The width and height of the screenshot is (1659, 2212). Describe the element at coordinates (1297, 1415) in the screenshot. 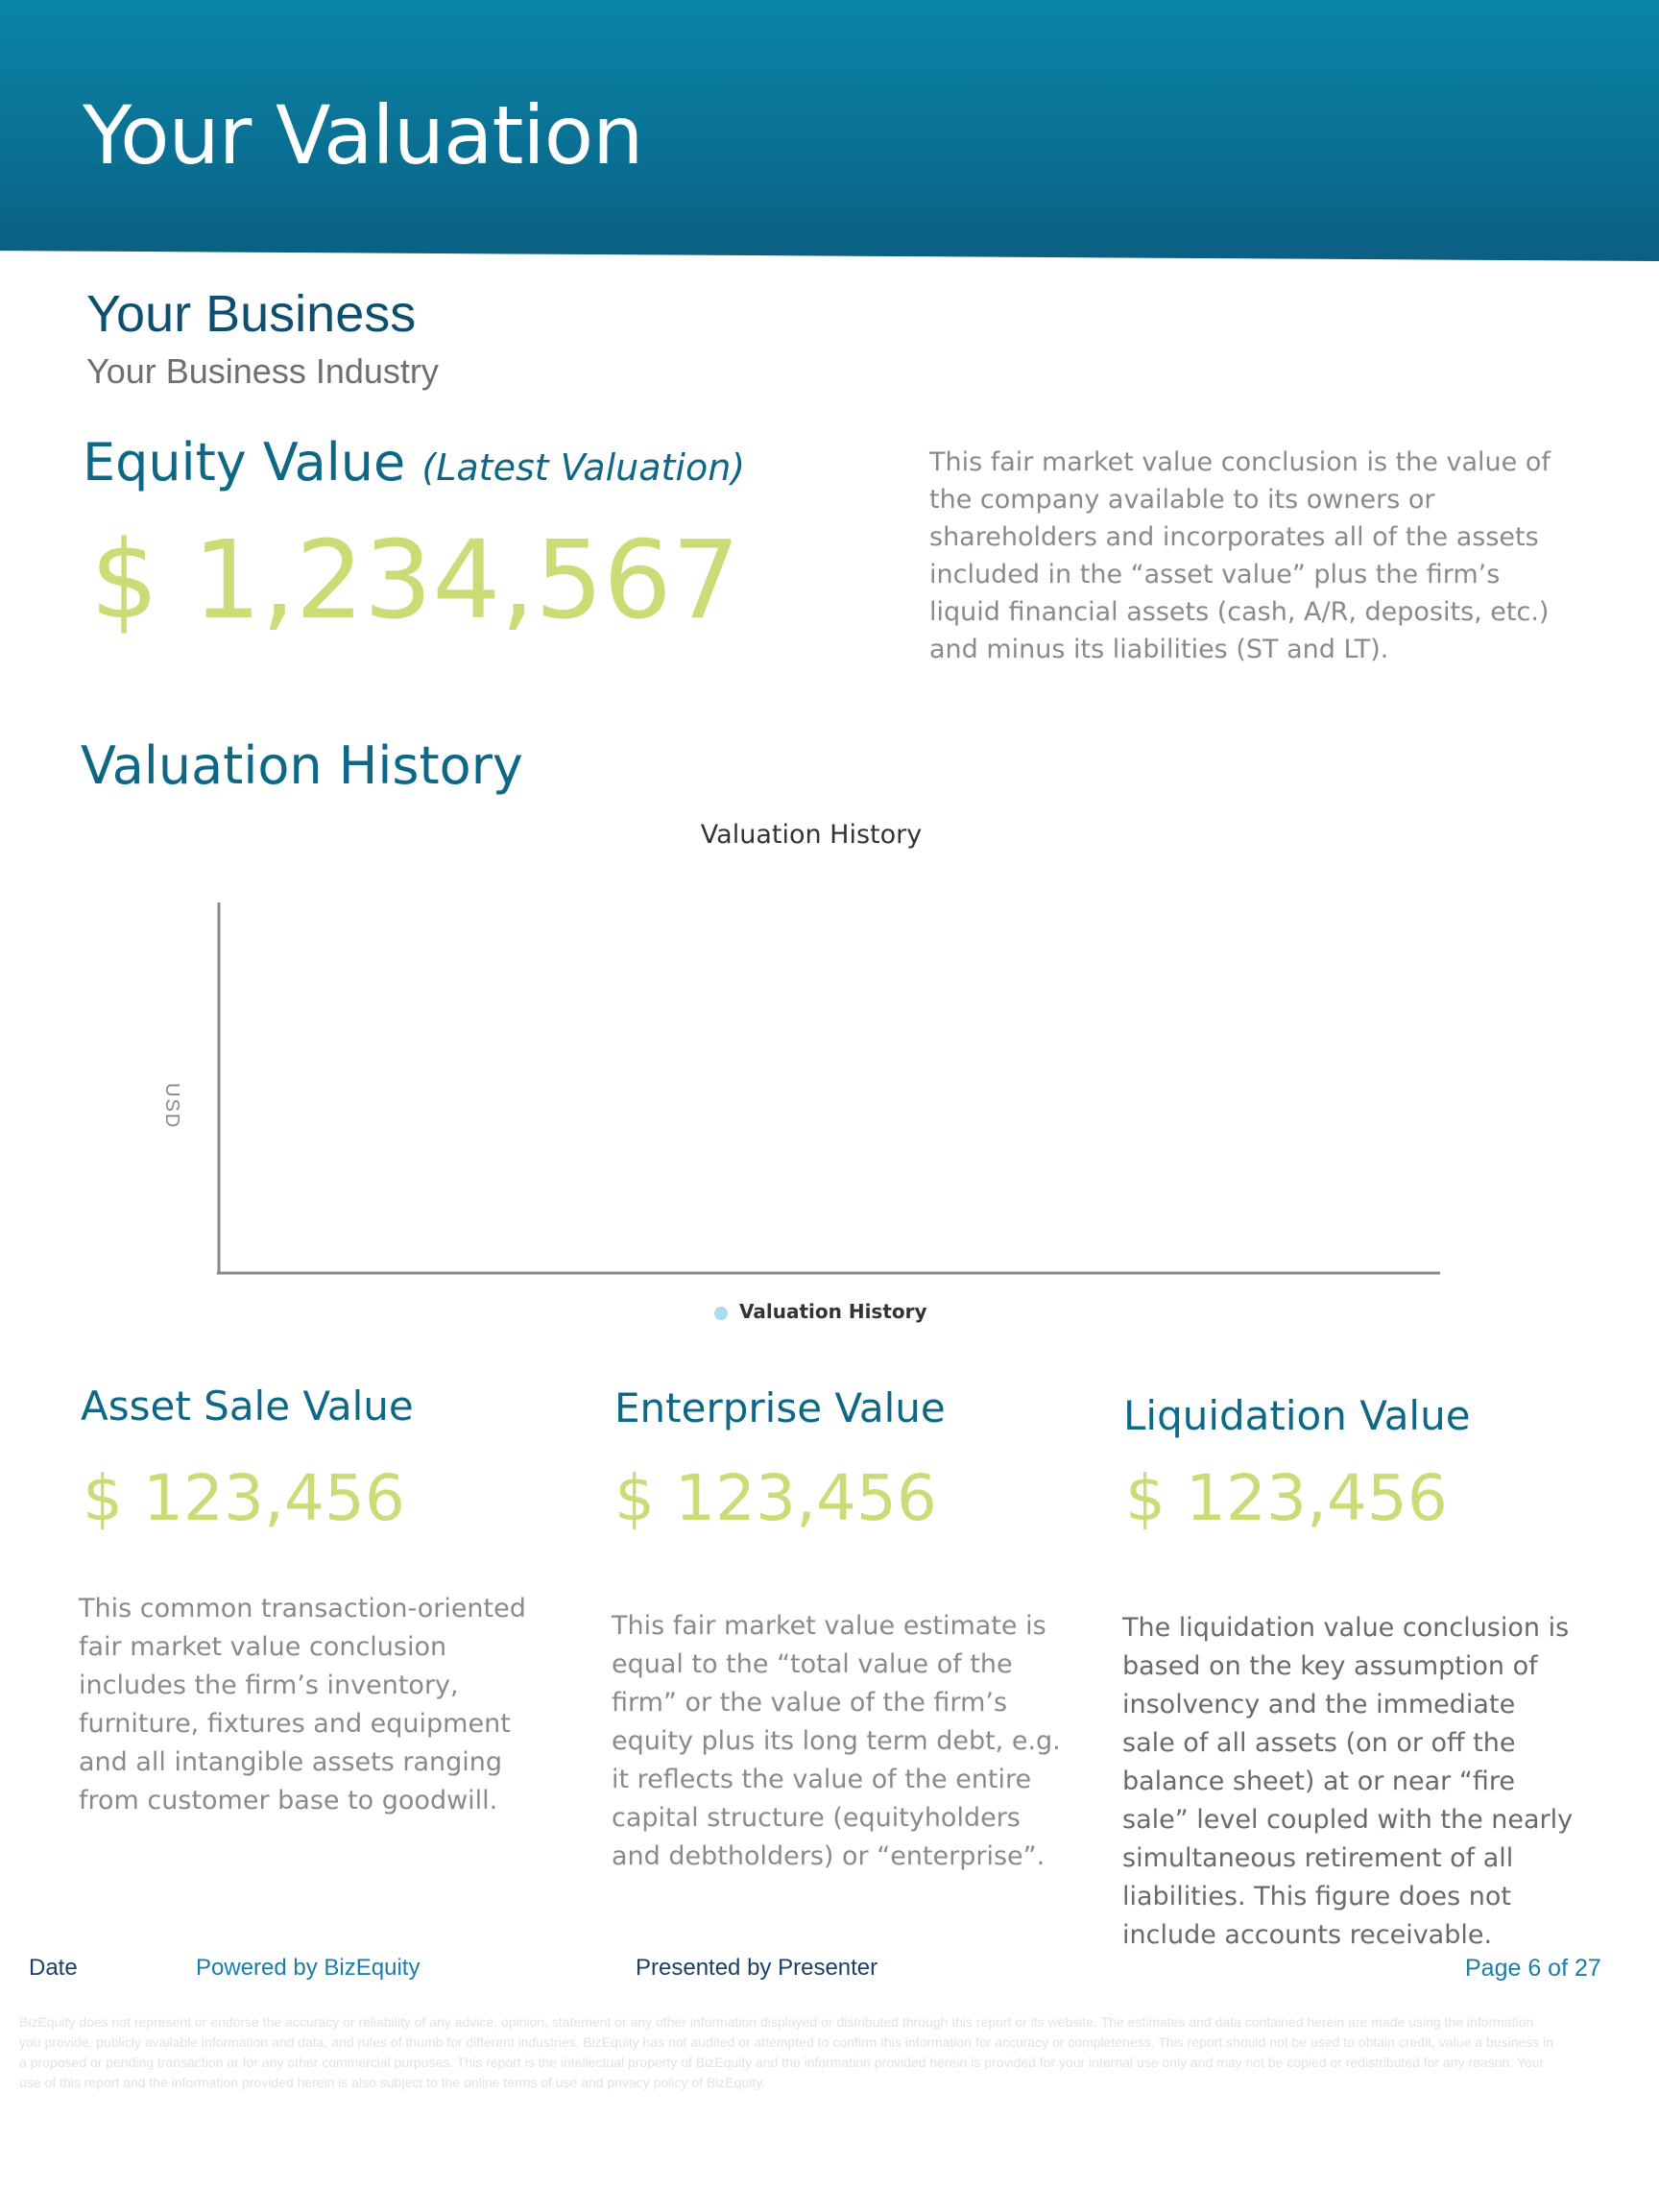

I see `liquidation-value-heading: Liquidation Value` at that location.